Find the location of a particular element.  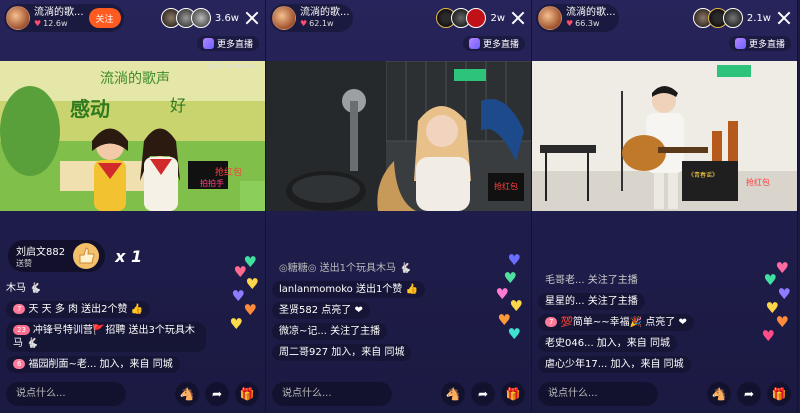

svg-text: 好 is located at coordinates (178, 105).